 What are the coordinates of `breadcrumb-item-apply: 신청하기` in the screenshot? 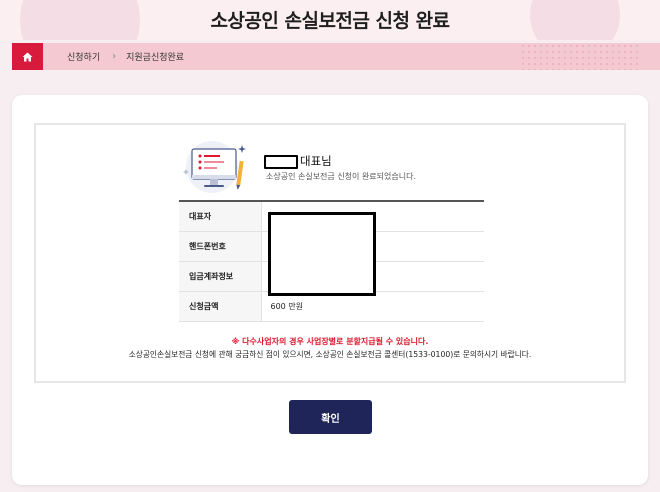 It's located at (83, 56).